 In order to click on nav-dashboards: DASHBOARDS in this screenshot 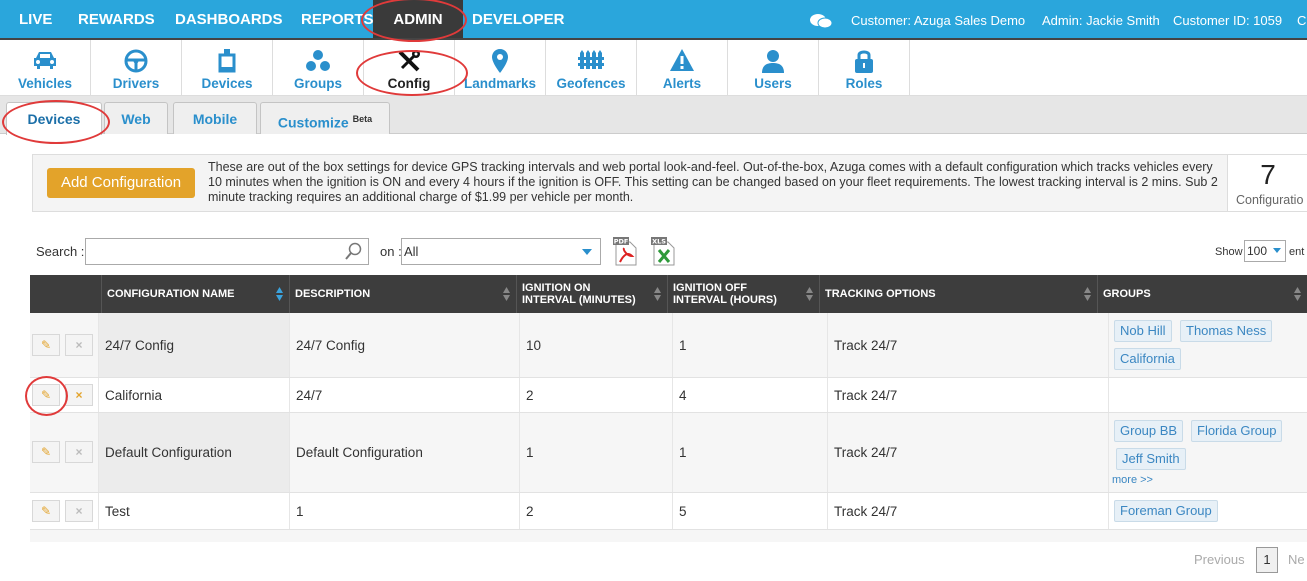, I will do `click(229, 19)`.